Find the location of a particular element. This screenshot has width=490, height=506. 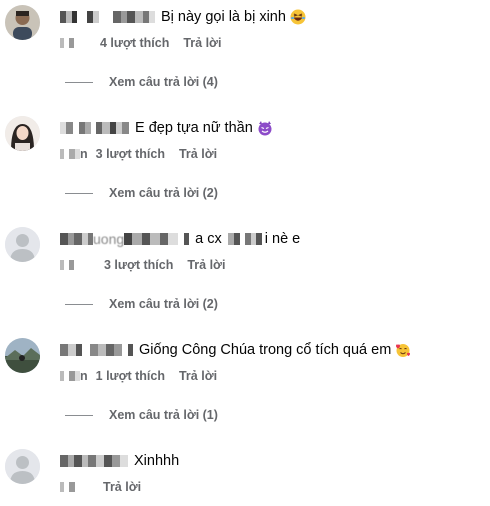

name-fragment: uong is located at coordinates (109, 239).